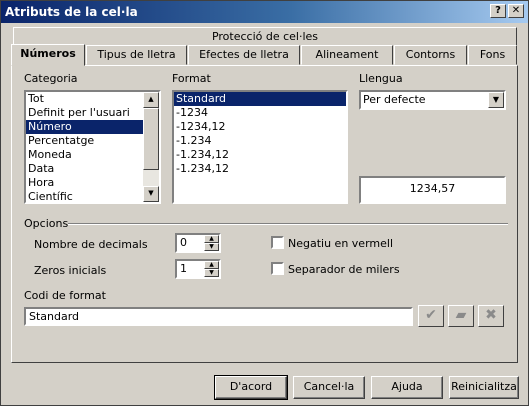  Describe the element at coordinates (496, 100) in the screenshot. I see `chevron-down-icon: ▼` at that location.